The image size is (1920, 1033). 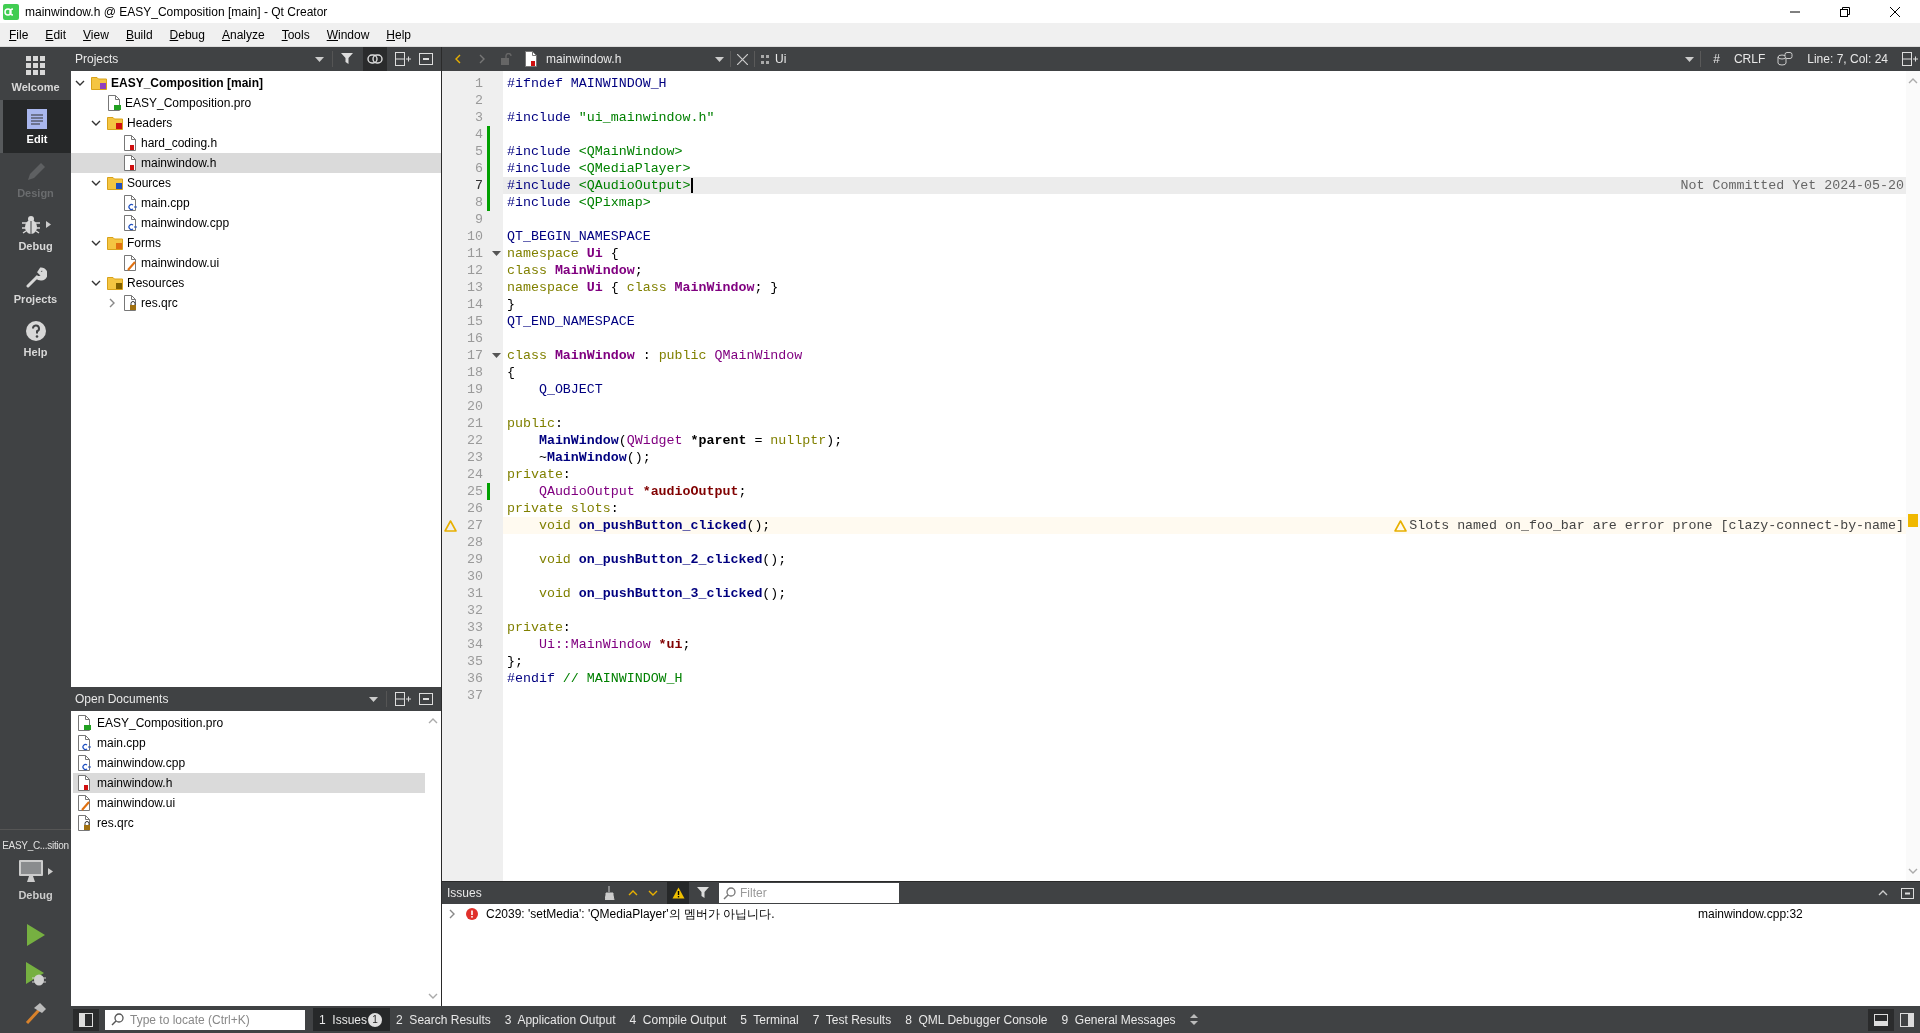 I want to click on tree-item: res.qrc, so click(x=256, y=303).